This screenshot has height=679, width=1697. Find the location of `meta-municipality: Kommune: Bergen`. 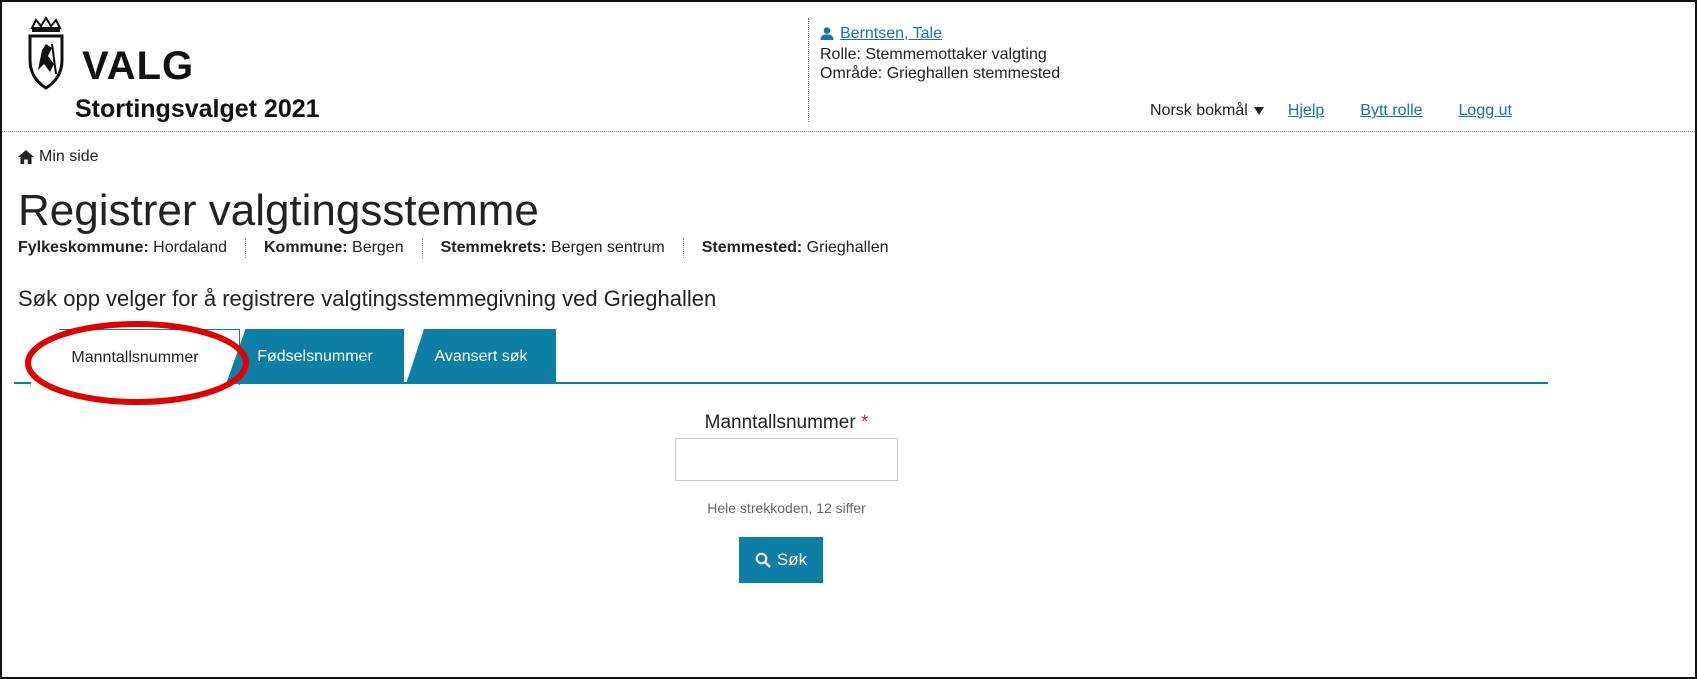

meta-municipality: Kommune: Bergen is located at coordinates (334, 247).